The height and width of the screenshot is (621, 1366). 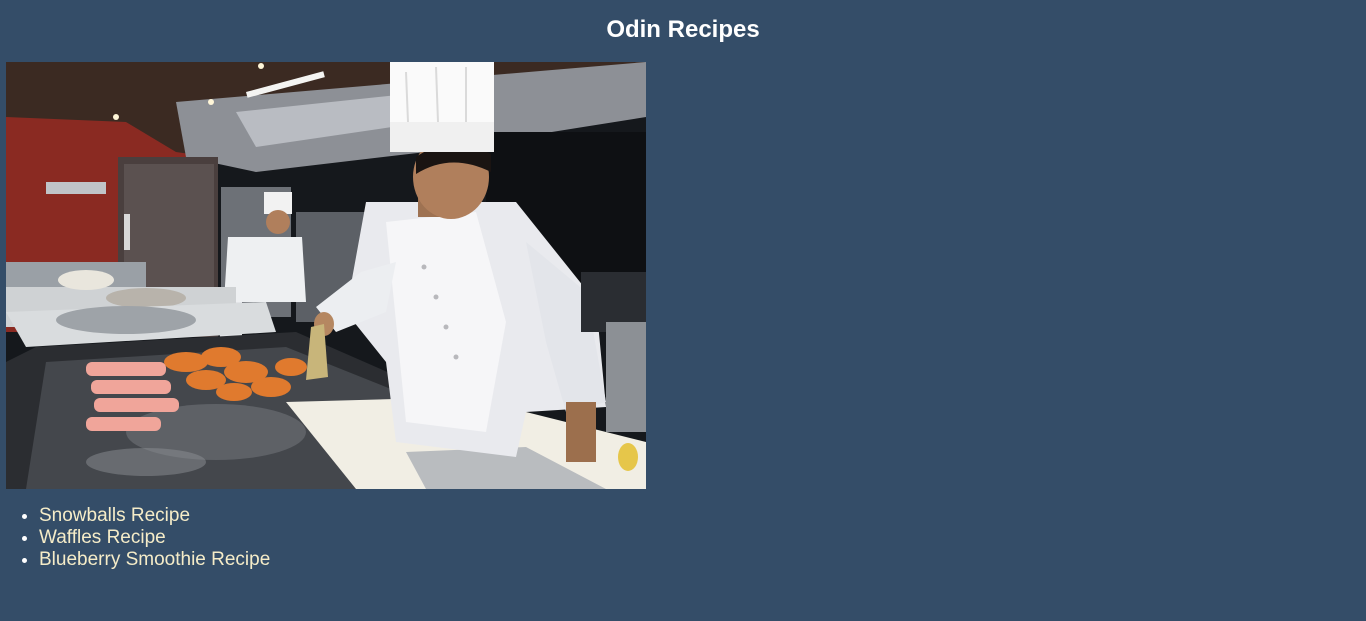 I want to click on list-item: Snowballs Recipe, so click(x=154, y=516).